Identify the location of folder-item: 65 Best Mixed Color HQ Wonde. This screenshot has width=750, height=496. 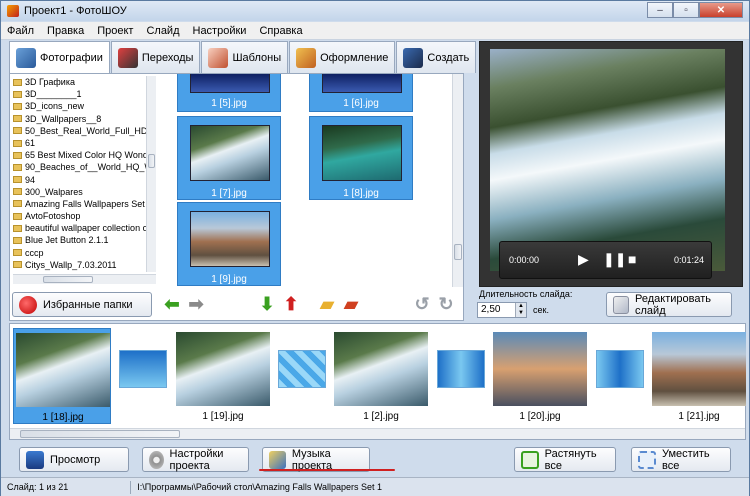
(81, 155).